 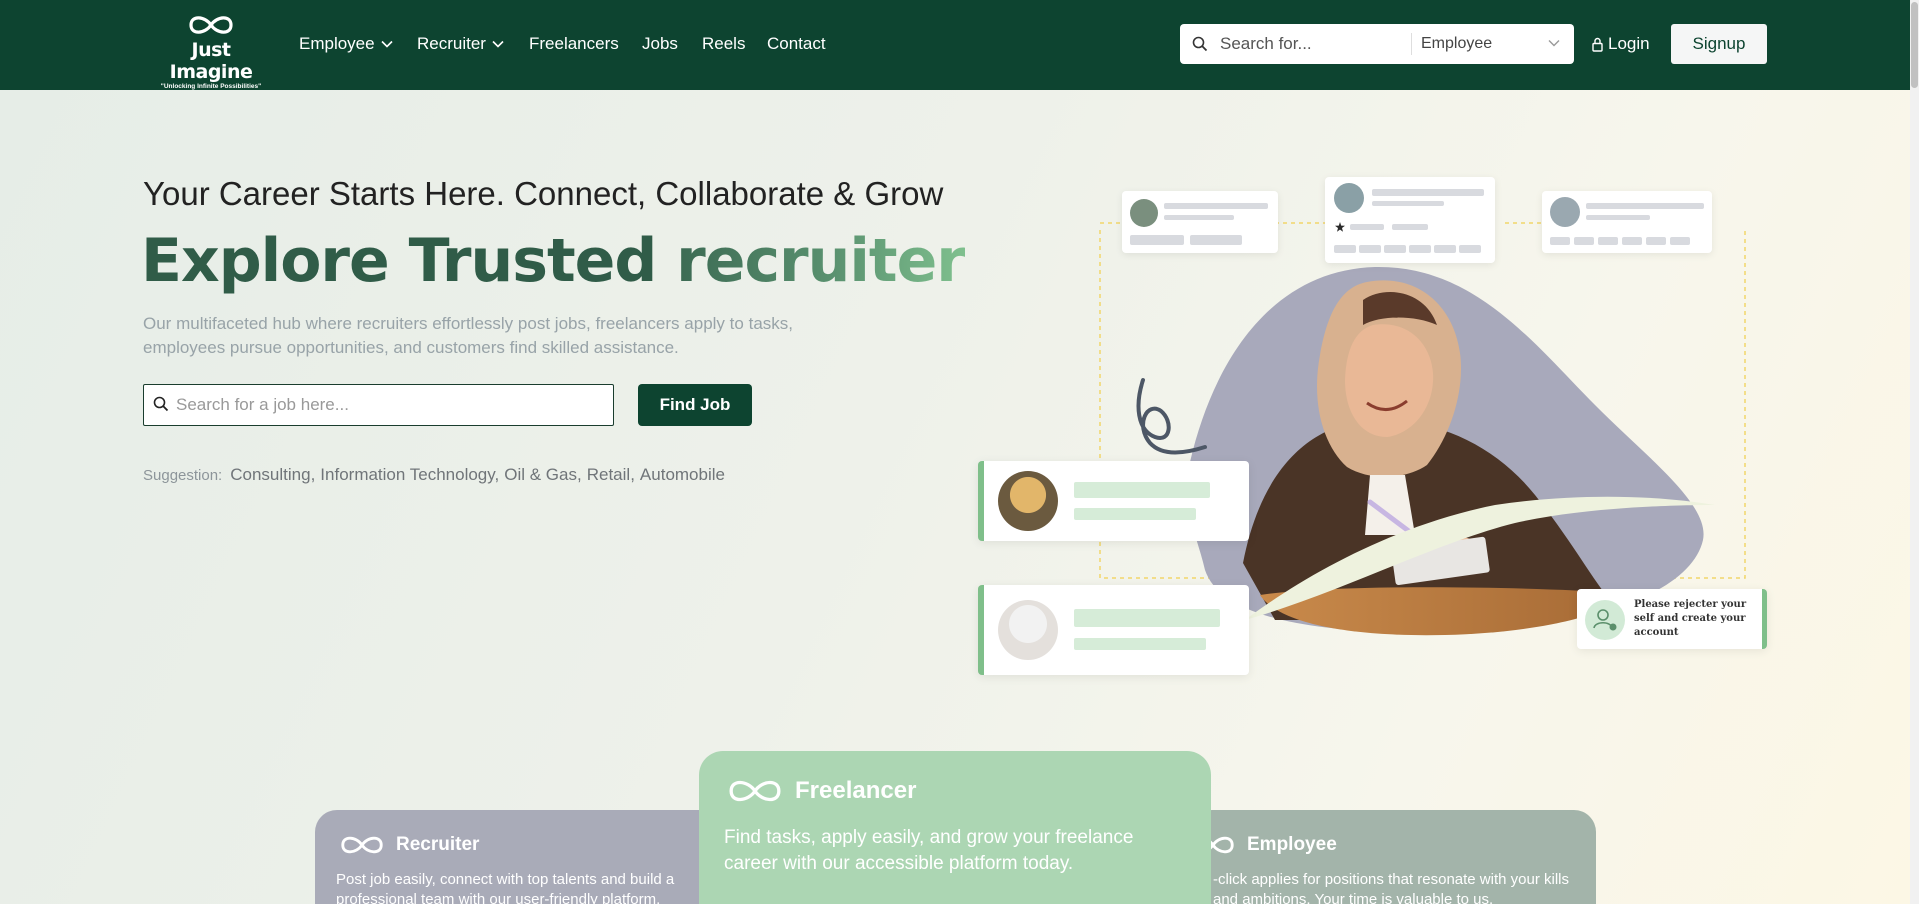 I want to click on header-search-box: Employee, so click(x=1377, y=44).